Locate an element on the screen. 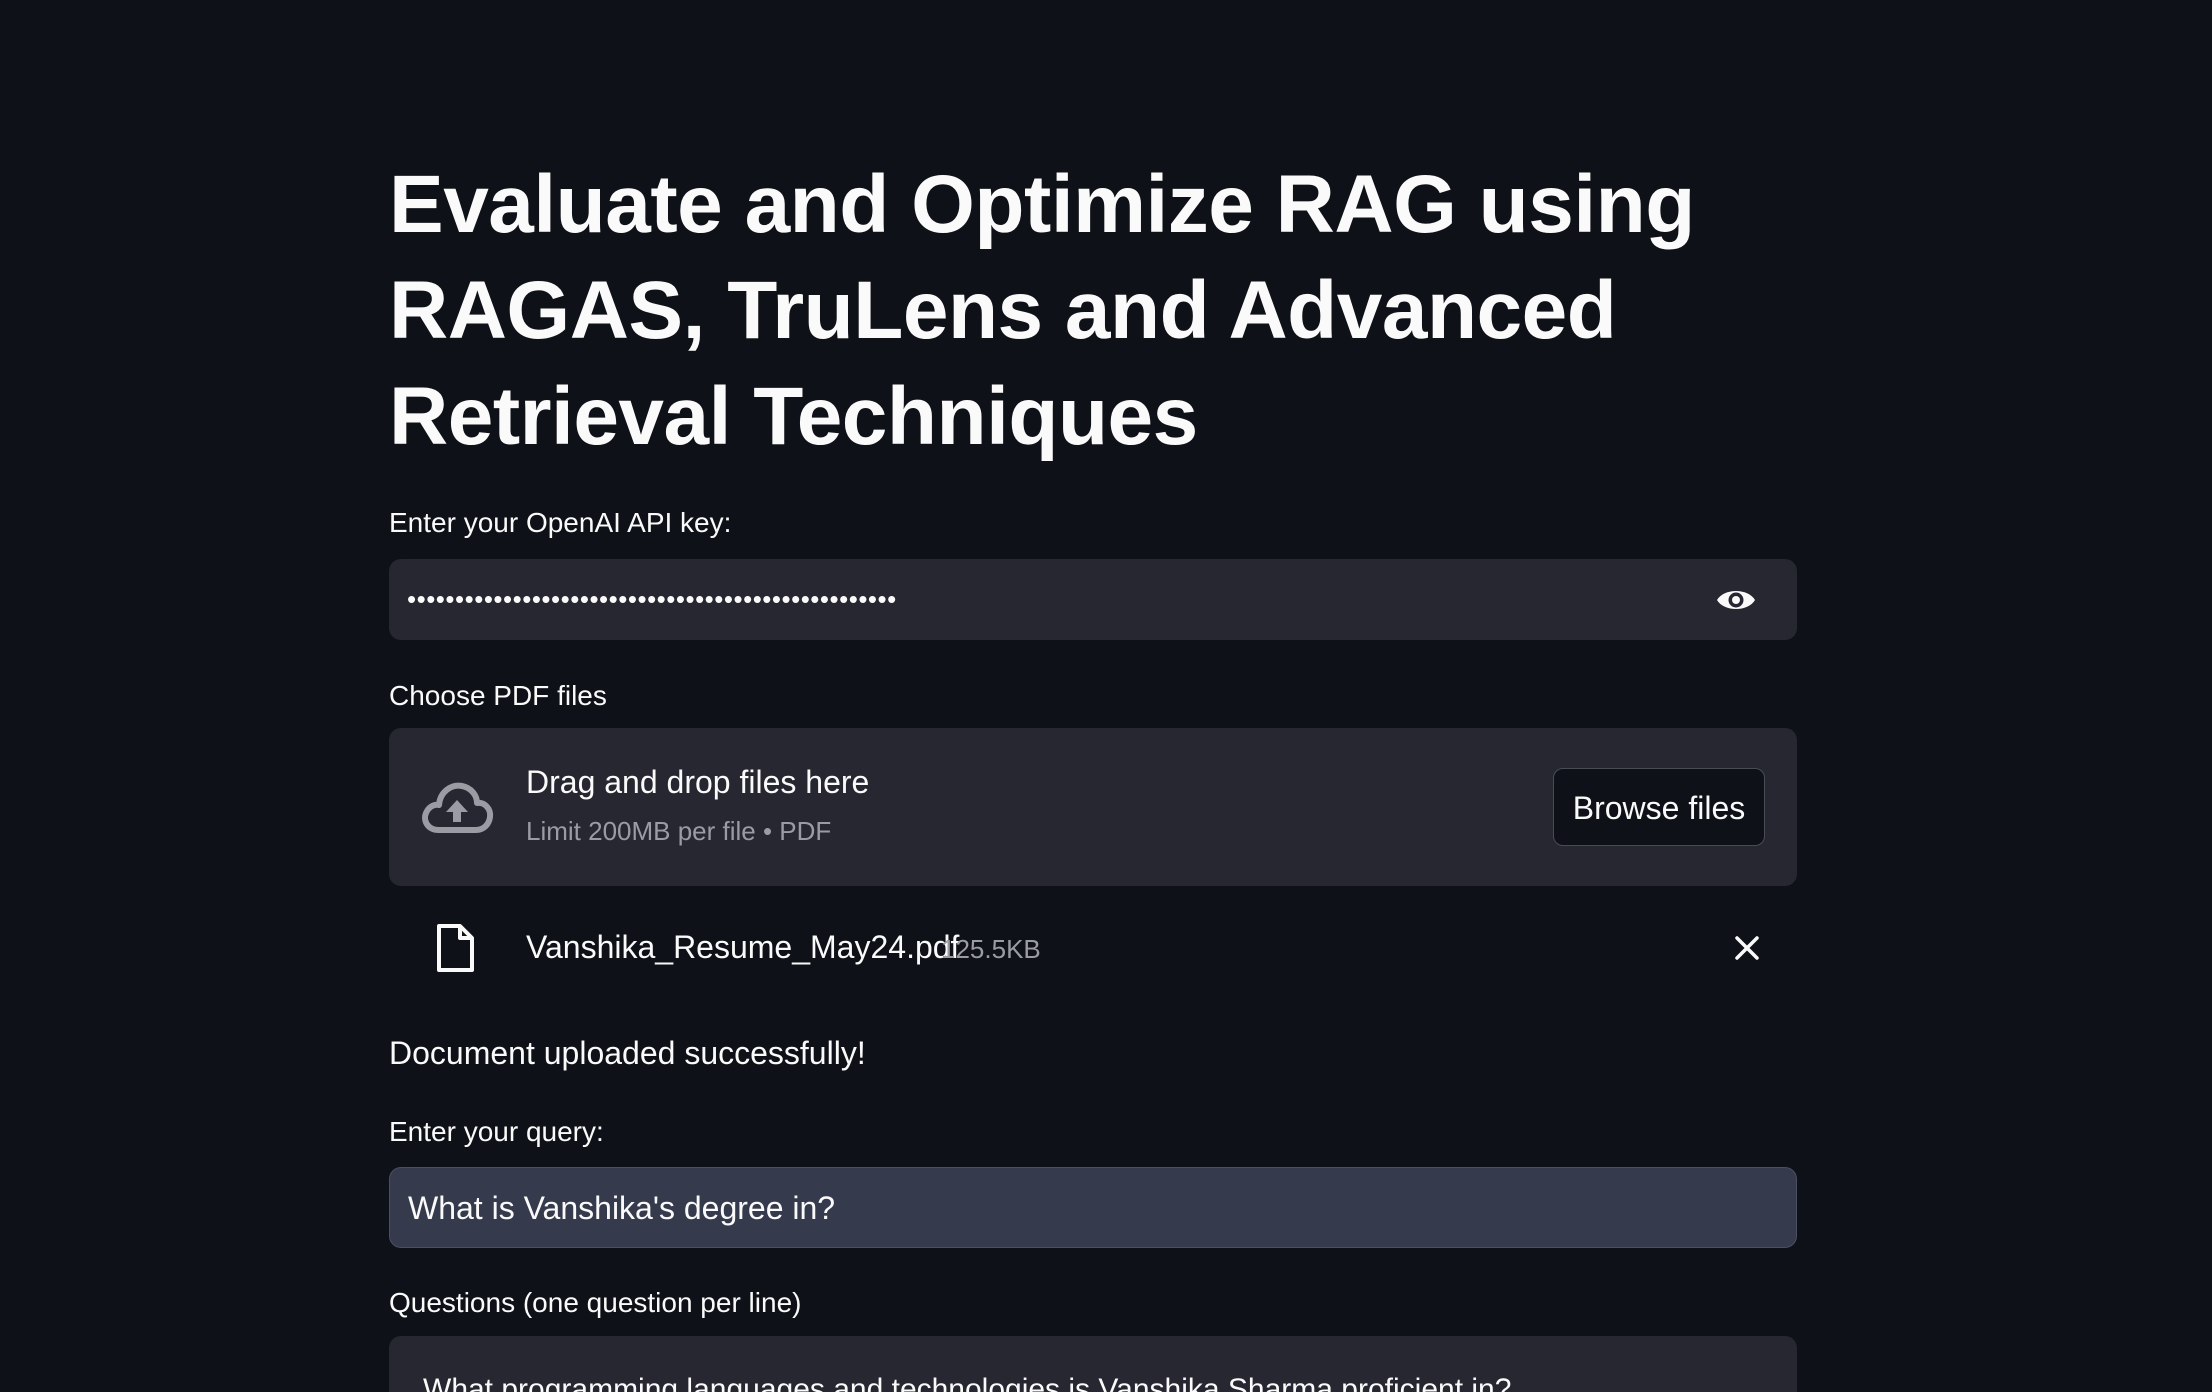 Image resolution: width=2212 pixels, height=1392 pixels. uploaded-file-name: Vanshika_Resume_May24.pdf is located at coordinates (743, 947).